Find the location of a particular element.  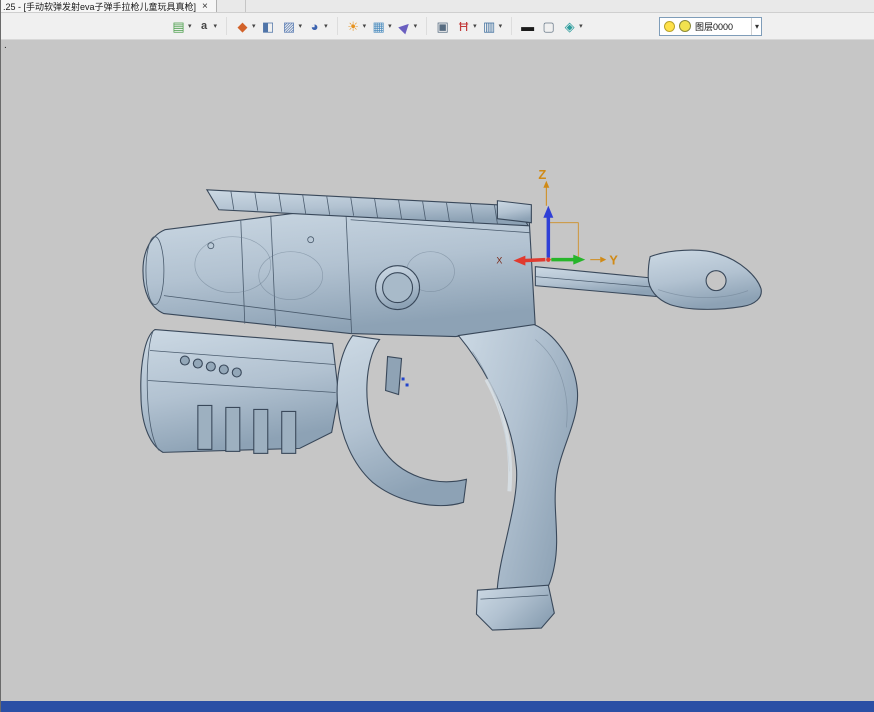

toolbar-group-color-wheel: ☀ ▾ is located at coordinates (356, 26).